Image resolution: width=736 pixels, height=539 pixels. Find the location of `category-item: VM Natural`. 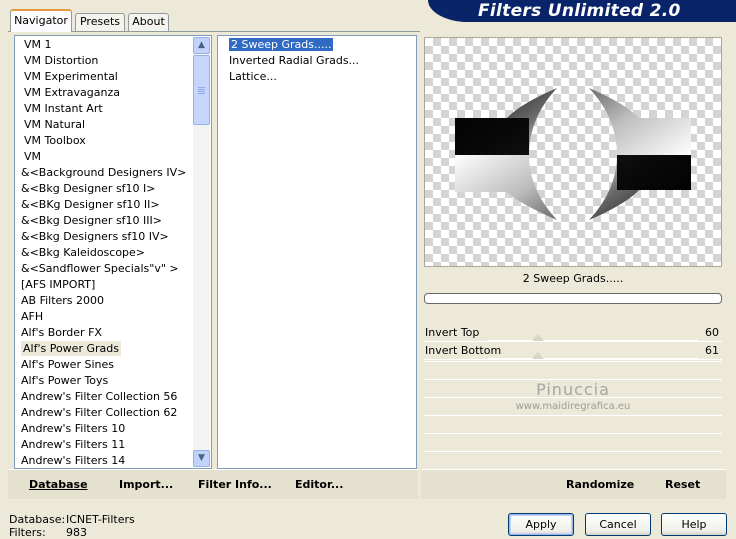

category-item: VM Natural is located at coordinates (104, 125).